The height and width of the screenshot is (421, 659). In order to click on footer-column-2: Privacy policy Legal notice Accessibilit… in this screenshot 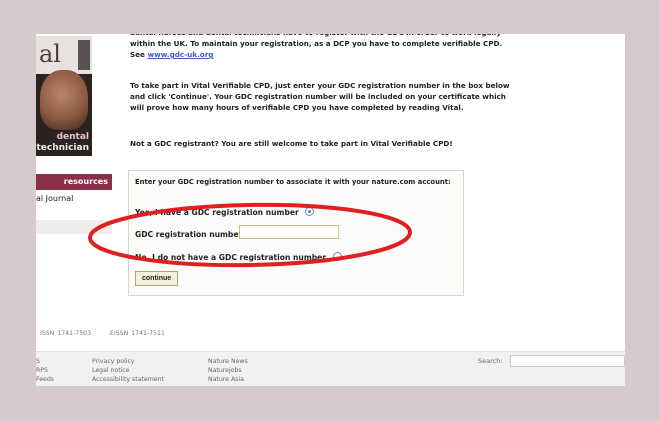, I will do `click(128, 370)`.